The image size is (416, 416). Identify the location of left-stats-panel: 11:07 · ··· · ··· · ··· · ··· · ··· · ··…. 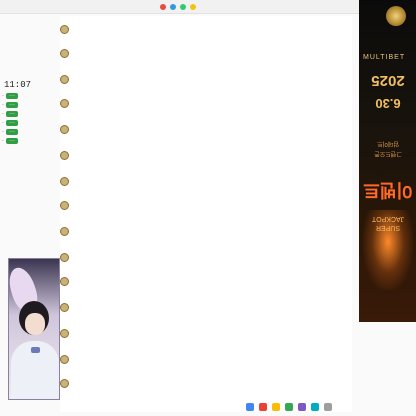
(29, 112).